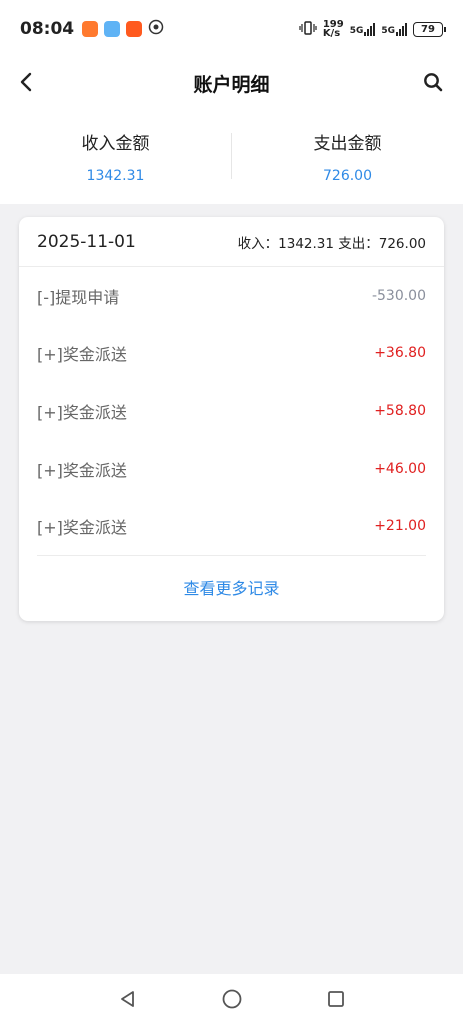  I want to click on list-item: [+]奖金派送 +46.00, so click(231, 469).